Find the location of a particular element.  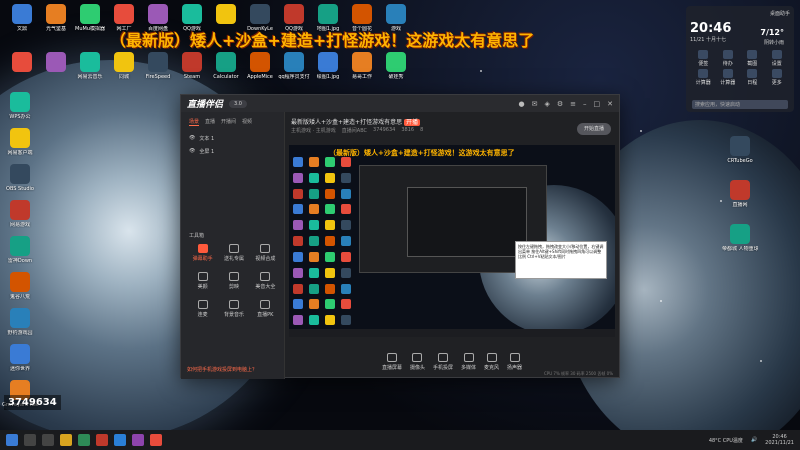

mail-icon: ✉ is located at coordinates (535, 104).